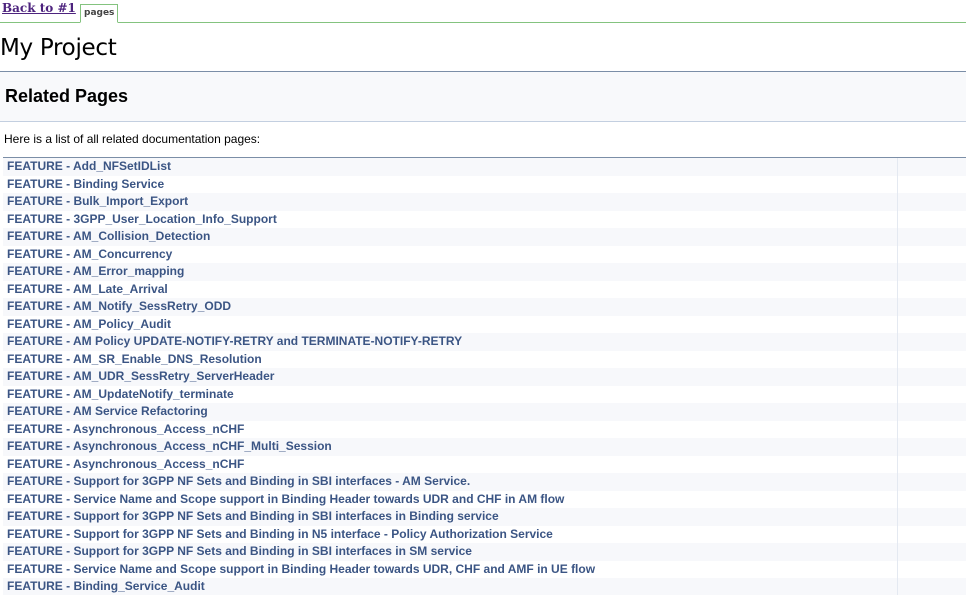 This screenshot has width=966, height=595. I want to click on list-item: FEATURE - AM_Collision_Detection, so click(484, 237).